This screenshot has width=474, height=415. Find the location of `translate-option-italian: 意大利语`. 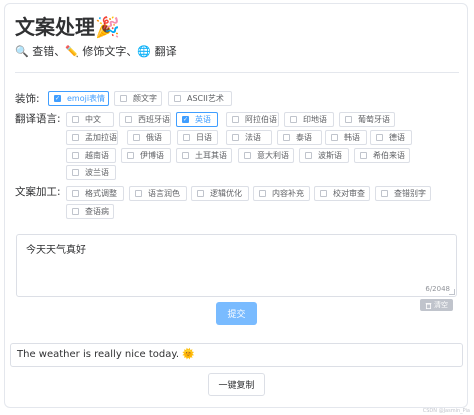

translate-option-italian: 意大利语 is located at coordinates (266, 155).